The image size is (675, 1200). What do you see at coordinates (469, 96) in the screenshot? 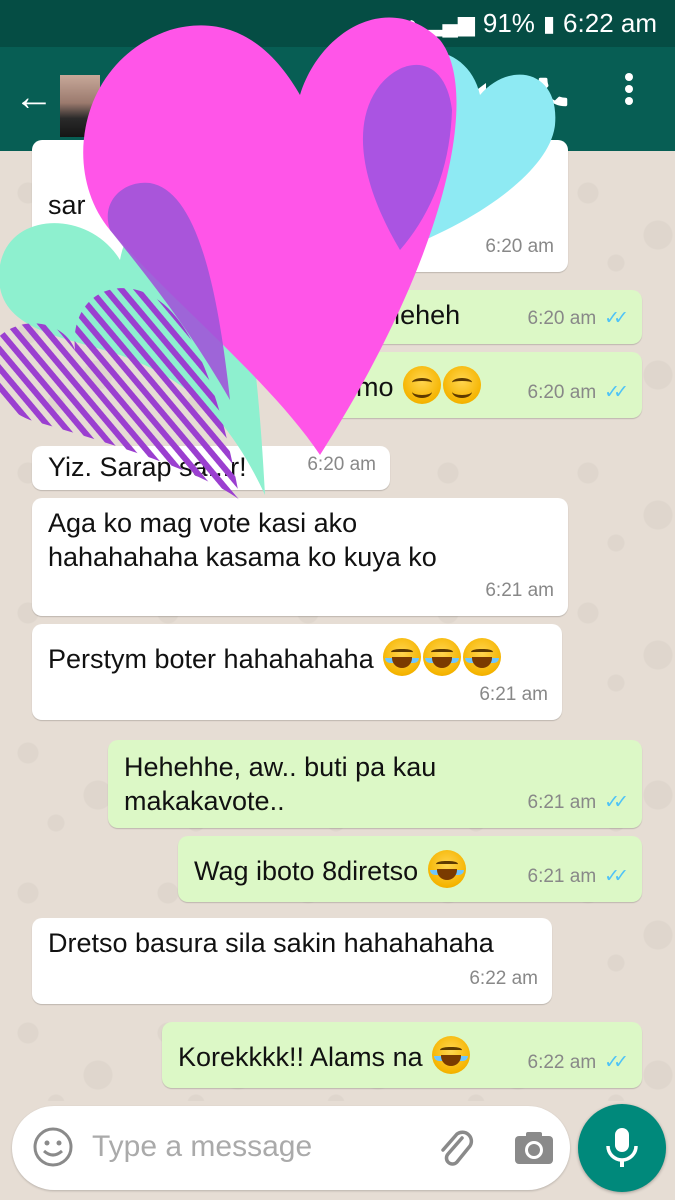
I see `video-call-icon` at bounding box center [469, 96].